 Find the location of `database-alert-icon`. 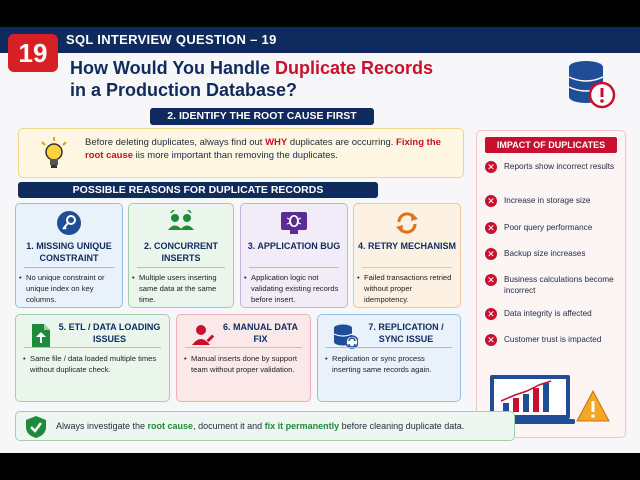

database-alert-icon is located at coordinates (592, 85).